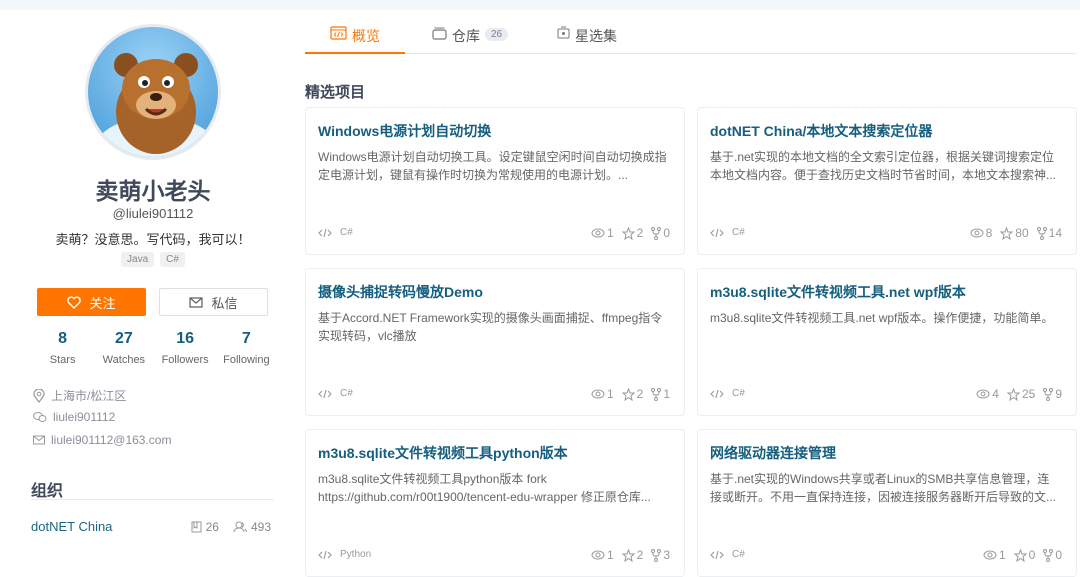 This screenshot has width=1080, height=577. What do you see at coordinates (138, 259) in the screenshot?
I see `skill-tag: Java` at bounding box center [138, 259].